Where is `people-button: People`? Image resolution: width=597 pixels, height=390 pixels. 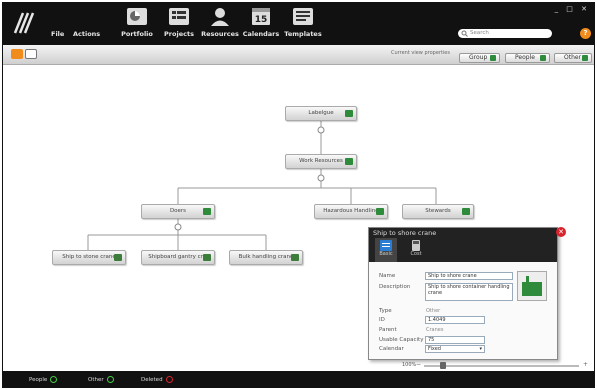 people-button: People is located at coordinates (527, 58).